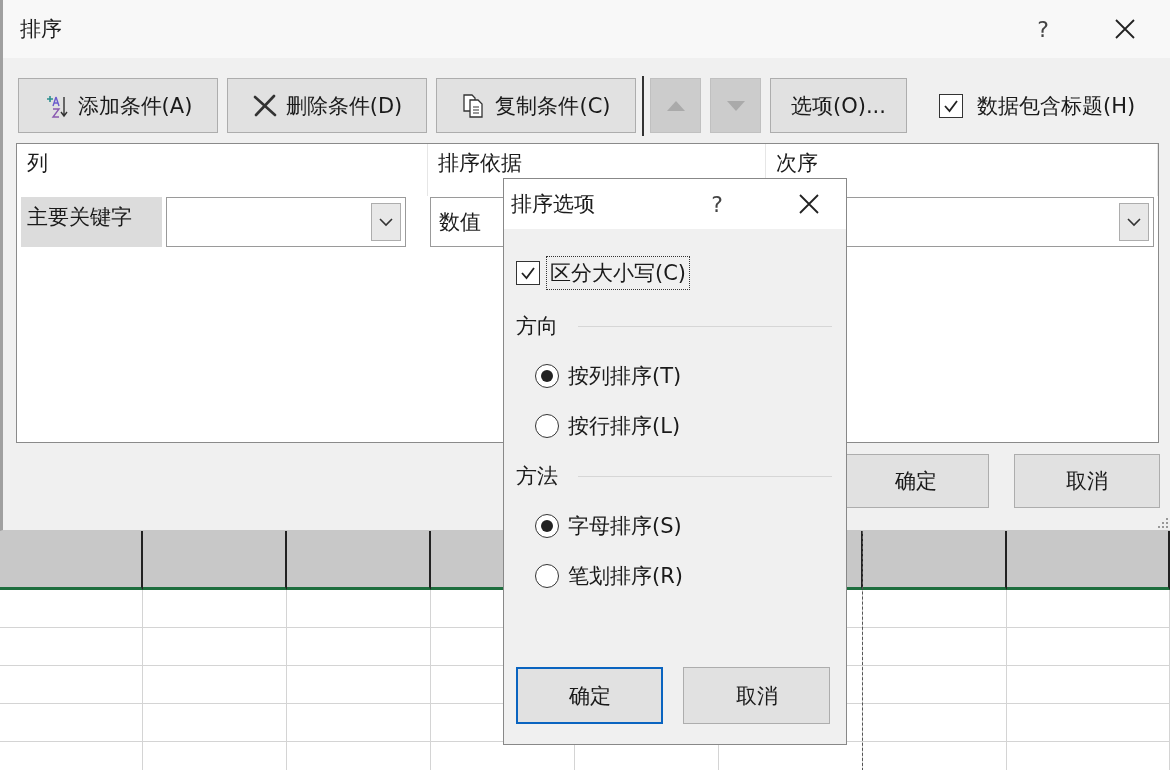  I want to click on delete-icon, so click(264, 105).